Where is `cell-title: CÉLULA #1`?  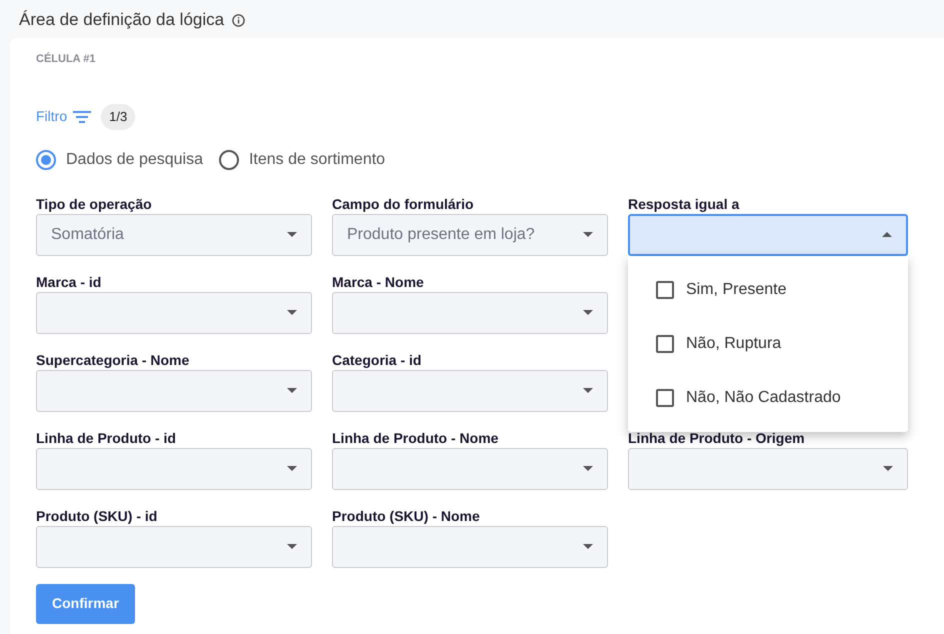
cell-title: CÉLULA #1 is located at coordinates (66, 59).